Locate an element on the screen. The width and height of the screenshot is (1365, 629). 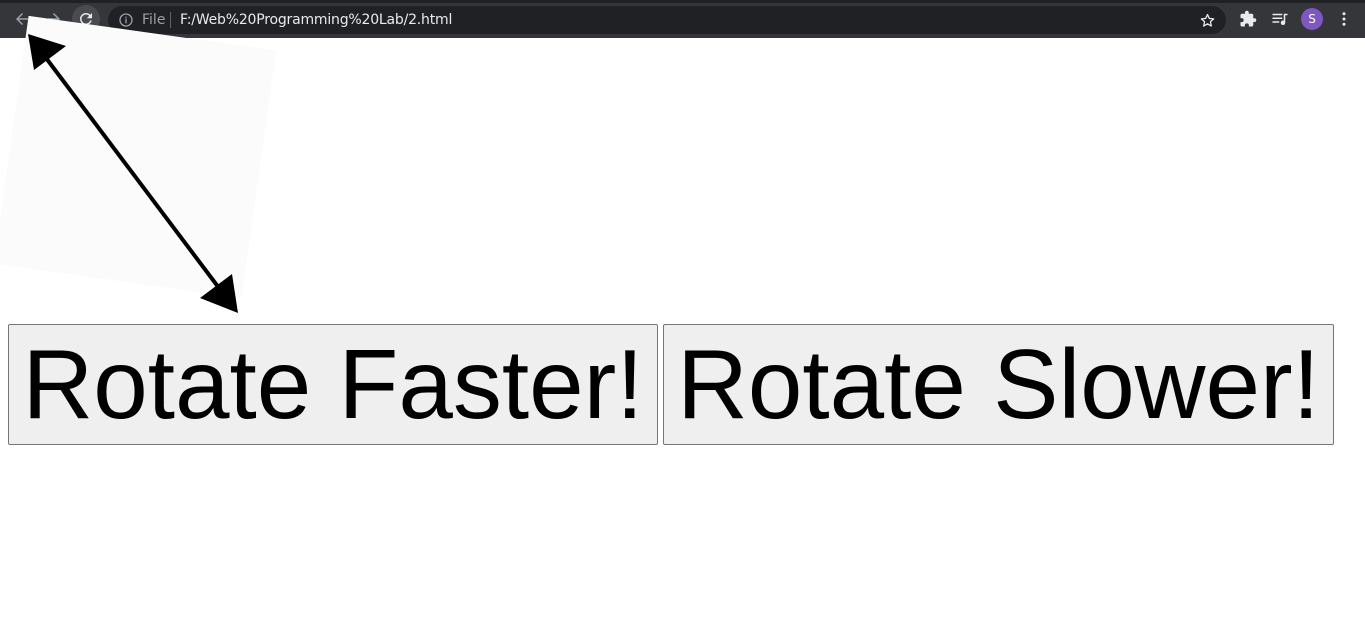
star-icon is located at coordinates (1207, 20).